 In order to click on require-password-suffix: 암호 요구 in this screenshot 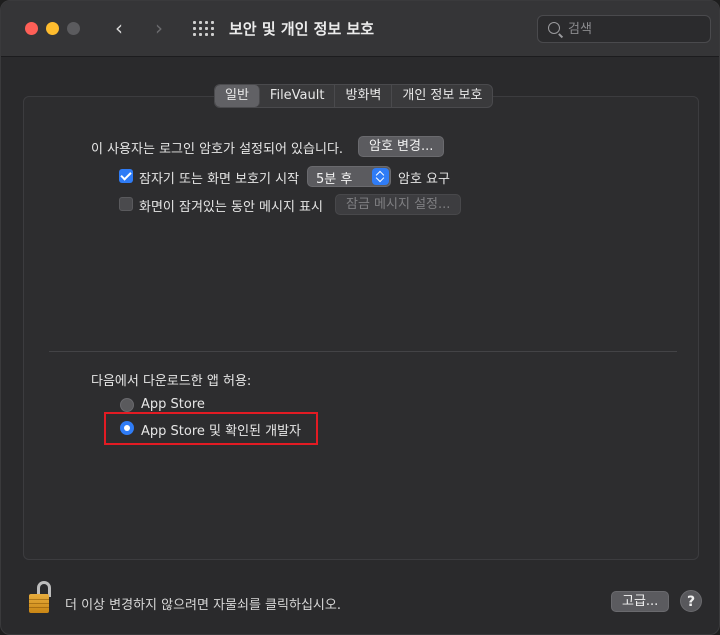, I will do `click(424, 179)`.